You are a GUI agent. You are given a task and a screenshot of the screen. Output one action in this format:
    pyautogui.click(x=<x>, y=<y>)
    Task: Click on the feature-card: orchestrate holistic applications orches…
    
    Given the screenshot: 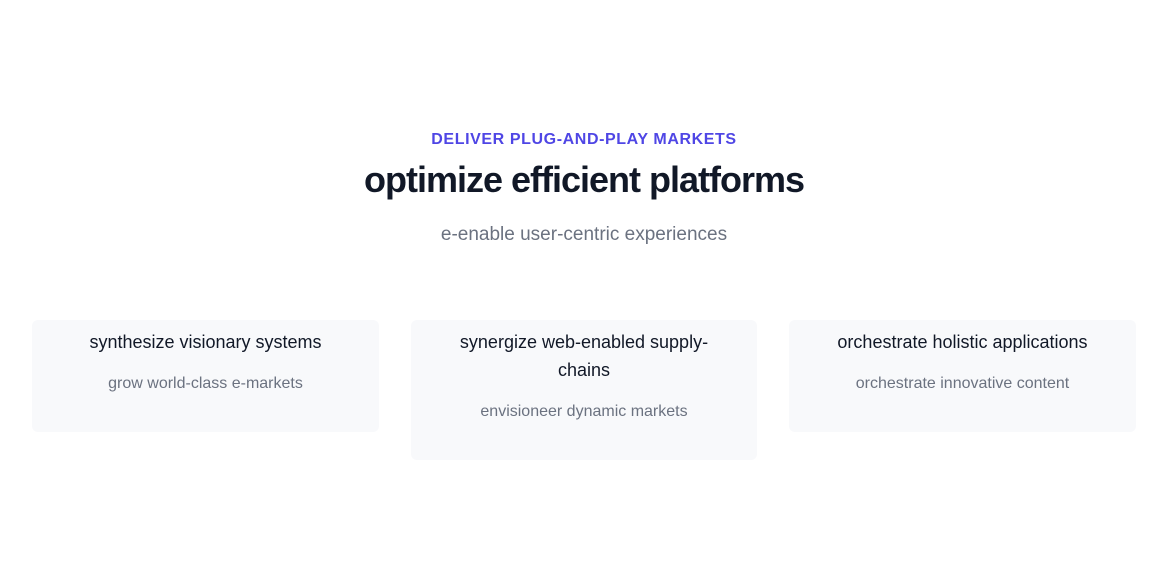 What is the action you would take?
    pyautogui.click(x=962, y=376)
    